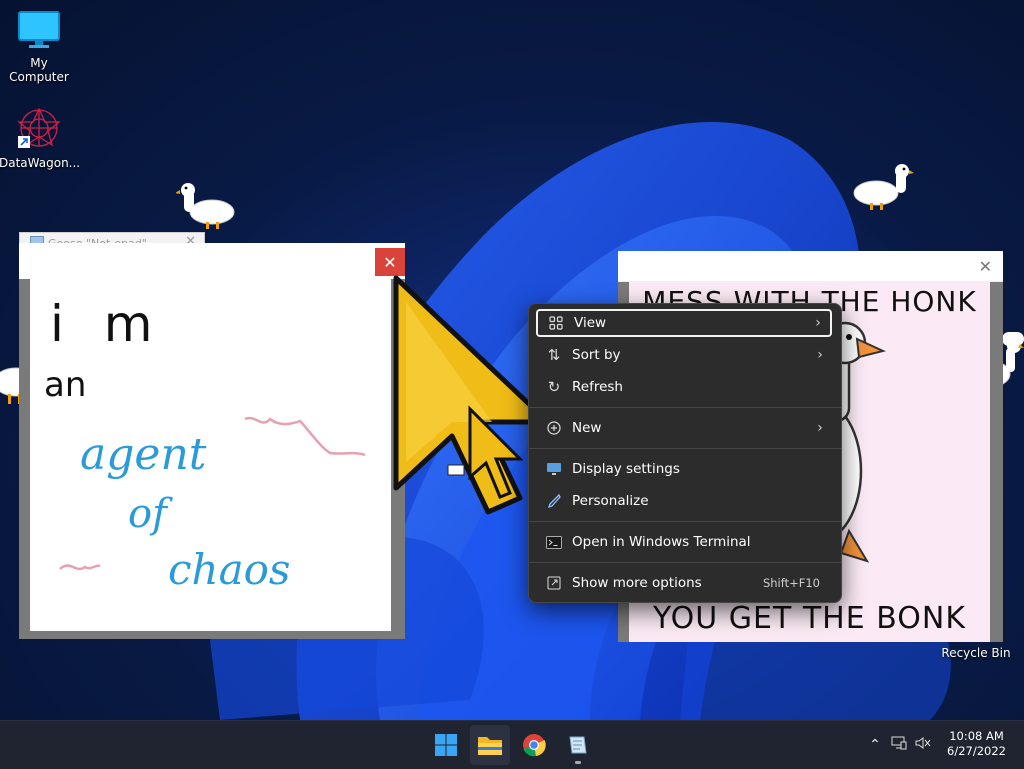 The image size is (1024, 769). I want to click on desktop-icon-my-computer: My Computer, so click(39, 47).